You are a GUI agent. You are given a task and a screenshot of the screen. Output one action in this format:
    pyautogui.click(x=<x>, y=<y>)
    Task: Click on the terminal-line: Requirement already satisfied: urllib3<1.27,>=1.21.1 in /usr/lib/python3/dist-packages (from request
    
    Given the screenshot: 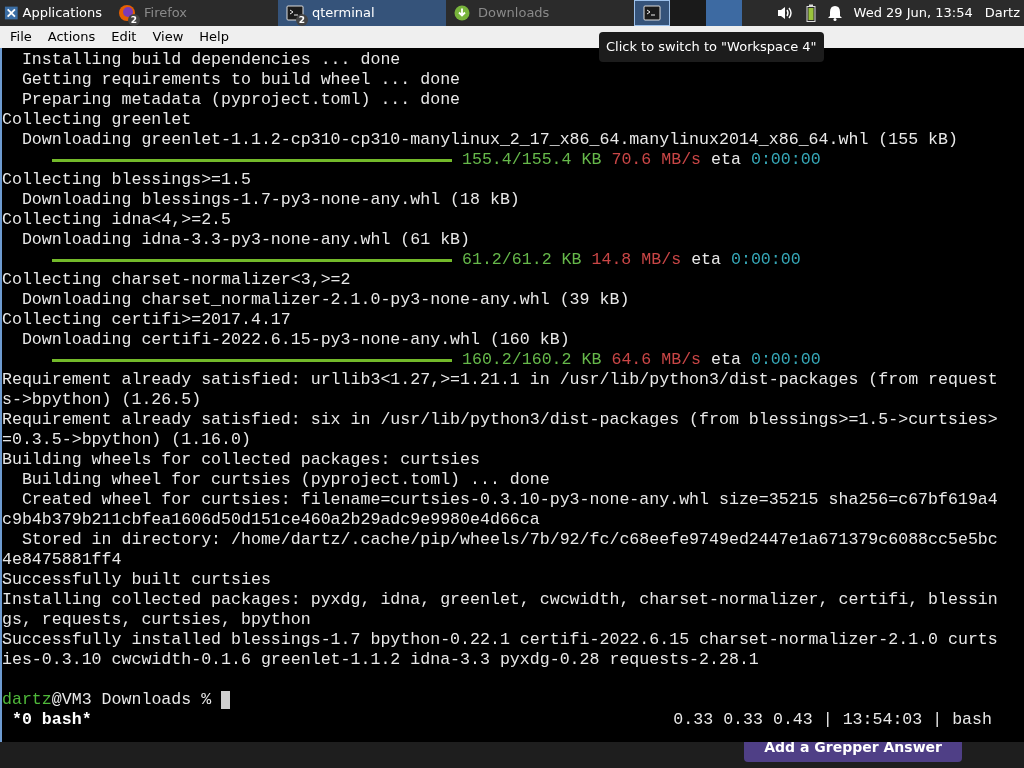 What is the action you would take?
    pyautogui.click(x=500, y=380)
    